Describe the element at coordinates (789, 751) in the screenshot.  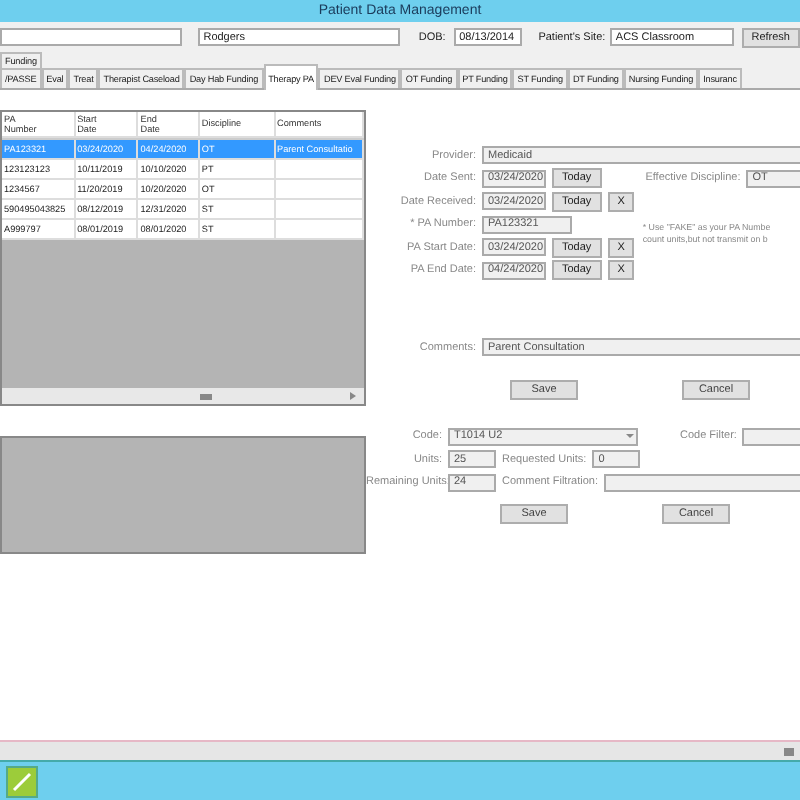
I see `grip-icon` at that location.